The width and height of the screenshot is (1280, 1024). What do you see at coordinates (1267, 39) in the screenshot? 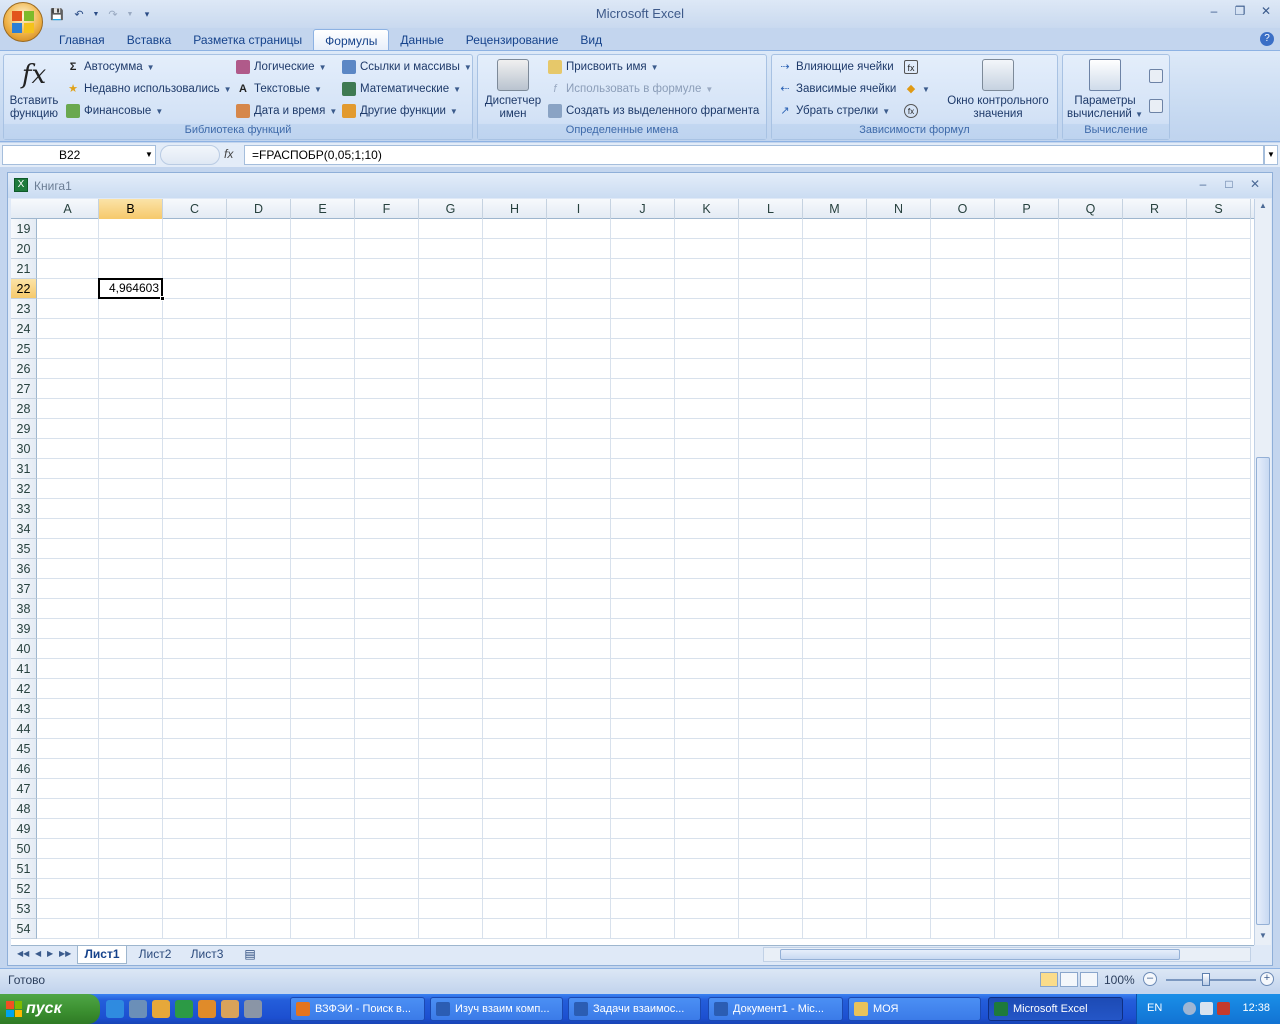
I see `help-icon: ?` at bounding box center [1267, 39].